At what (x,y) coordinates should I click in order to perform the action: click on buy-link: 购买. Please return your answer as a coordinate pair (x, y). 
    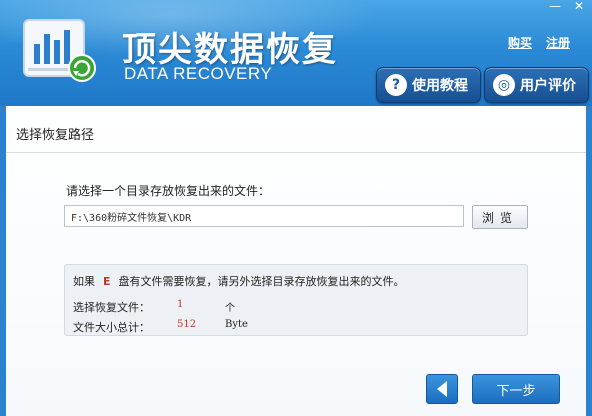
    Looking at the image, I should click on (520, 42).